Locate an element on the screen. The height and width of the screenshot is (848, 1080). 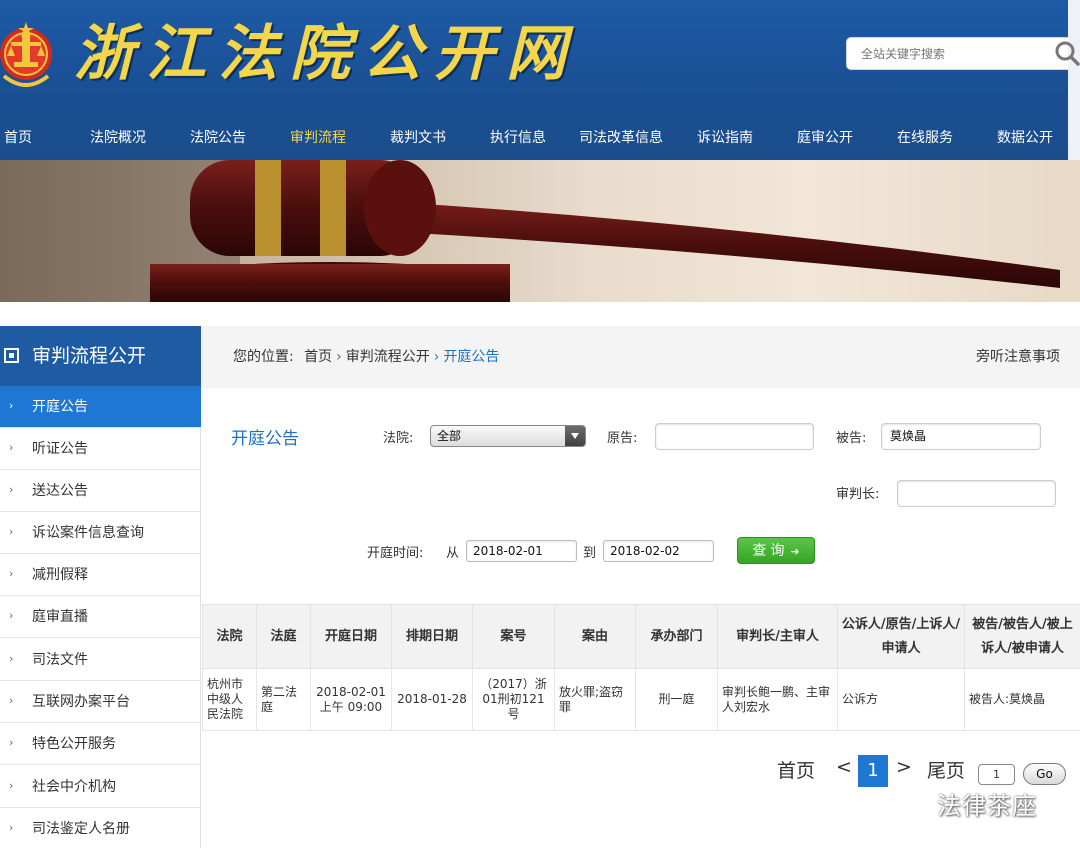
to-label: 到 is located at coordinates (590, 553).